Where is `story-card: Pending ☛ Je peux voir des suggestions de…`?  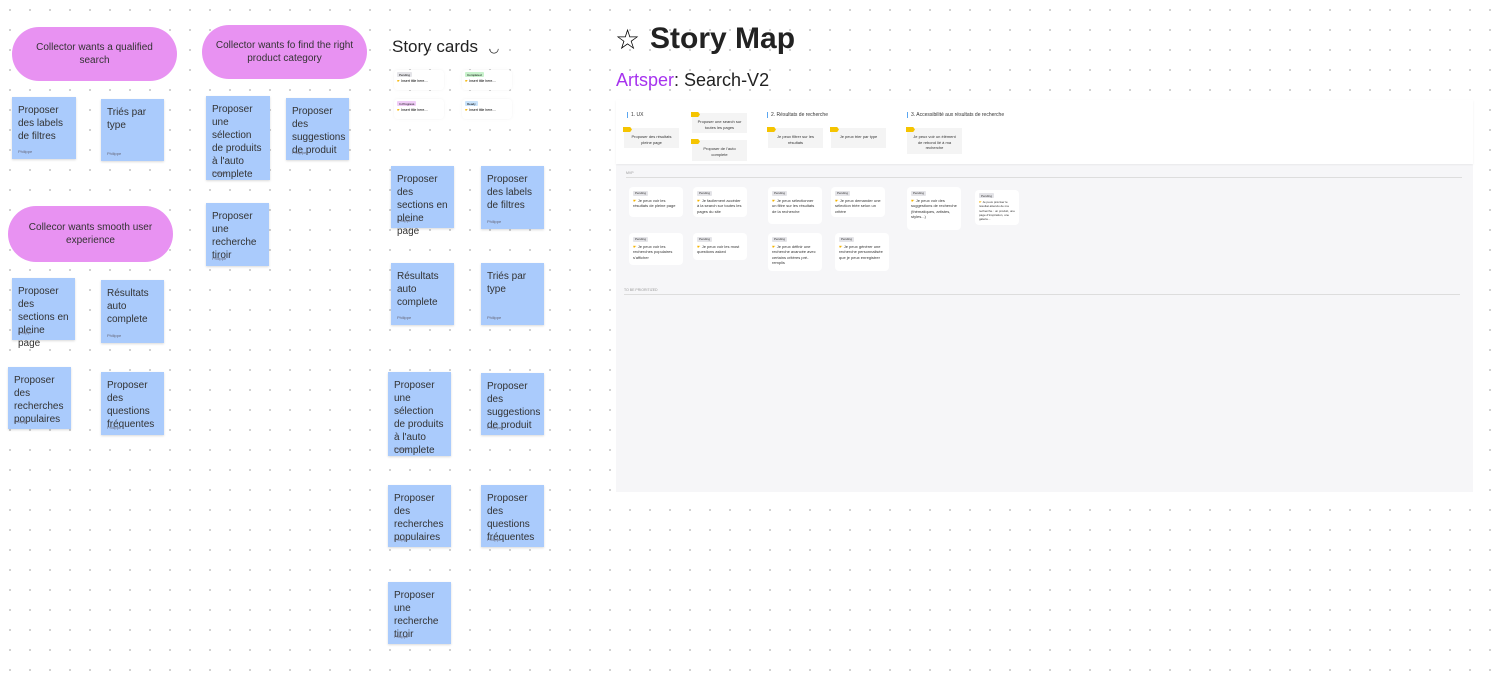
story-card: Pending ☛ Je peux voir des suggestions de… is located at coordinates (934, 208).